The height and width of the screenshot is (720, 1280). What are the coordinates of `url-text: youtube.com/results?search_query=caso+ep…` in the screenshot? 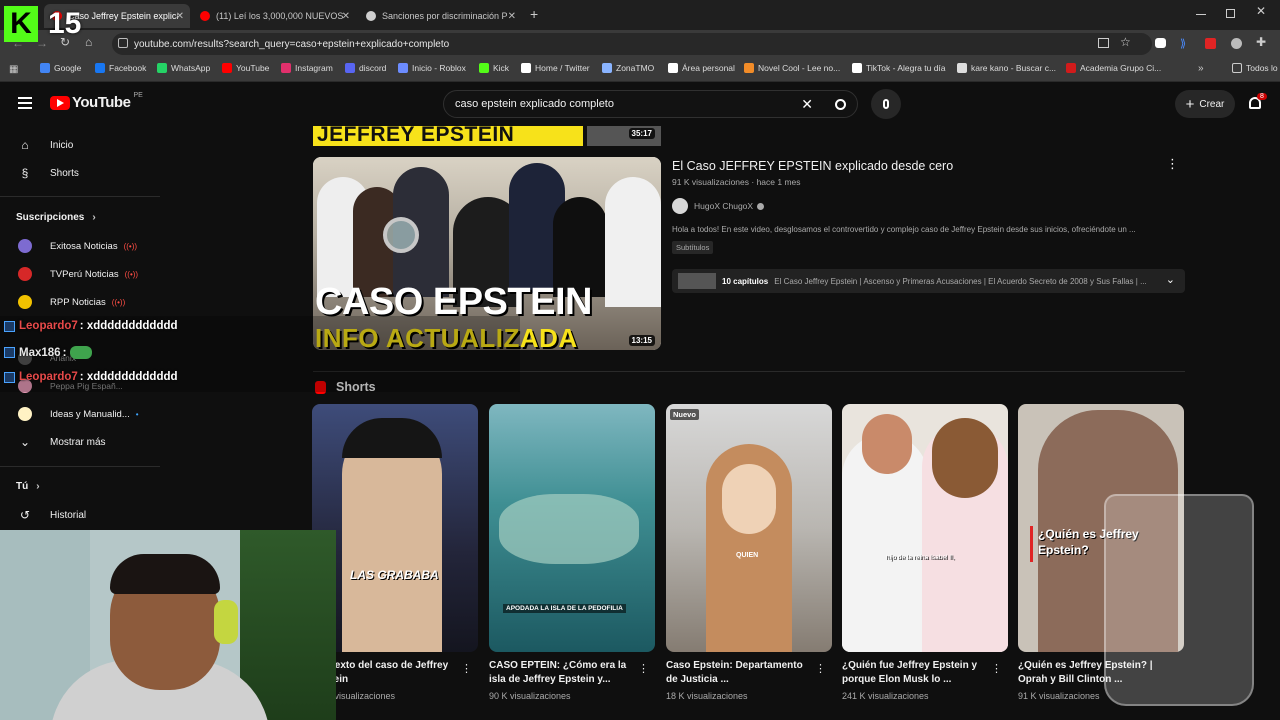 It's located at (292, 44).